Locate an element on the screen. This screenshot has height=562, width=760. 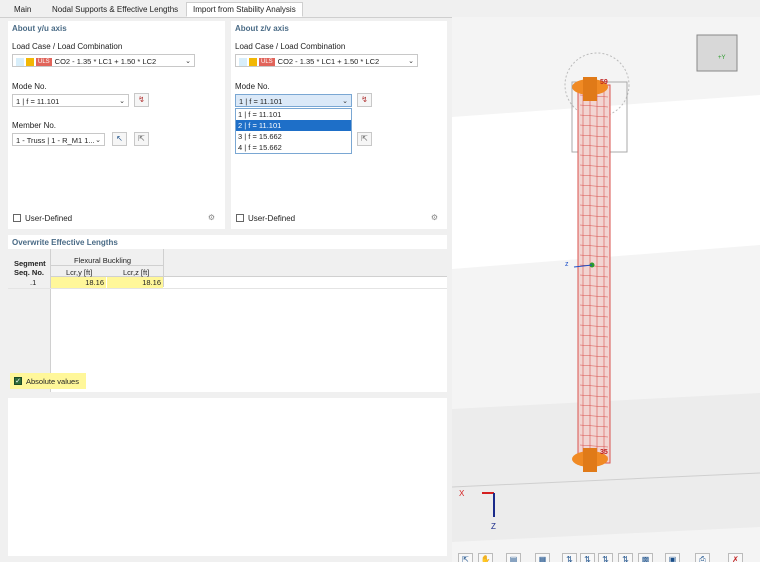
cell-lcrz: 18.16 is located at coordinates (135, 282).